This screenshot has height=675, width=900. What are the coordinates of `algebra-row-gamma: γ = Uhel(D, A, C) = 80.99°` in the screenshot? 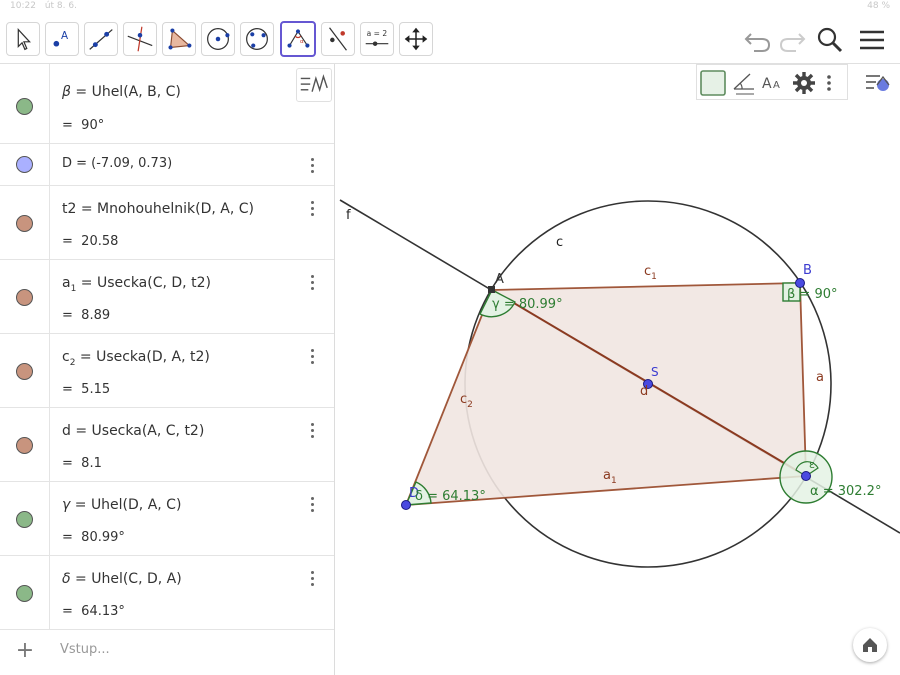 It's located at (167, 519).